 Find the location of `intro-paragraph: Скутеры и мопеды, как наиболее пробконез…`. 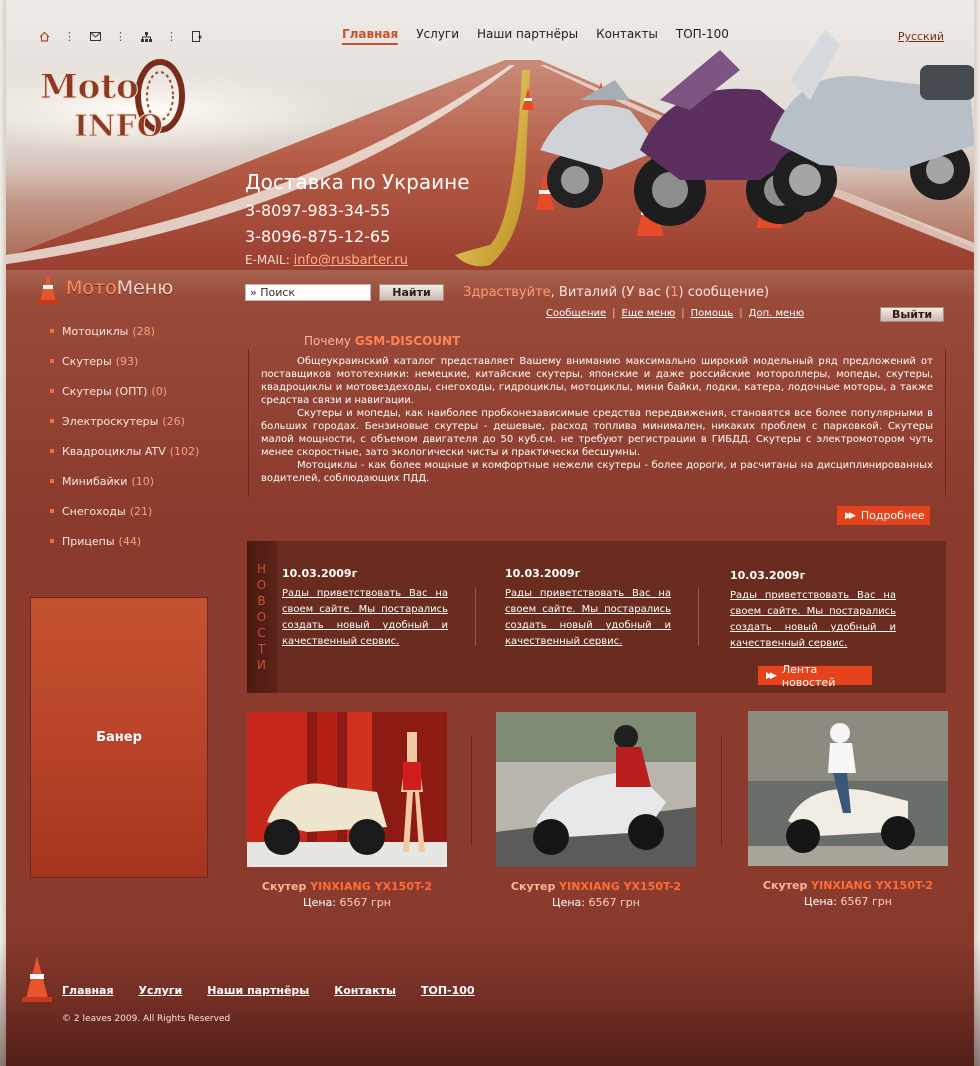

intro-paragraph: Скутеры и мопеды, как наиболее пробконез… is located at coordinates (597, 433).